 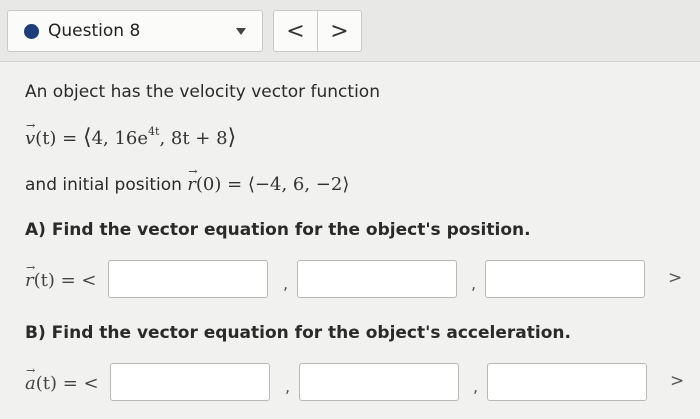 What do you see at coordinates (94, 31) in the screenshot?
I see `question-label: Question 8` at bounding box center [94, 31].